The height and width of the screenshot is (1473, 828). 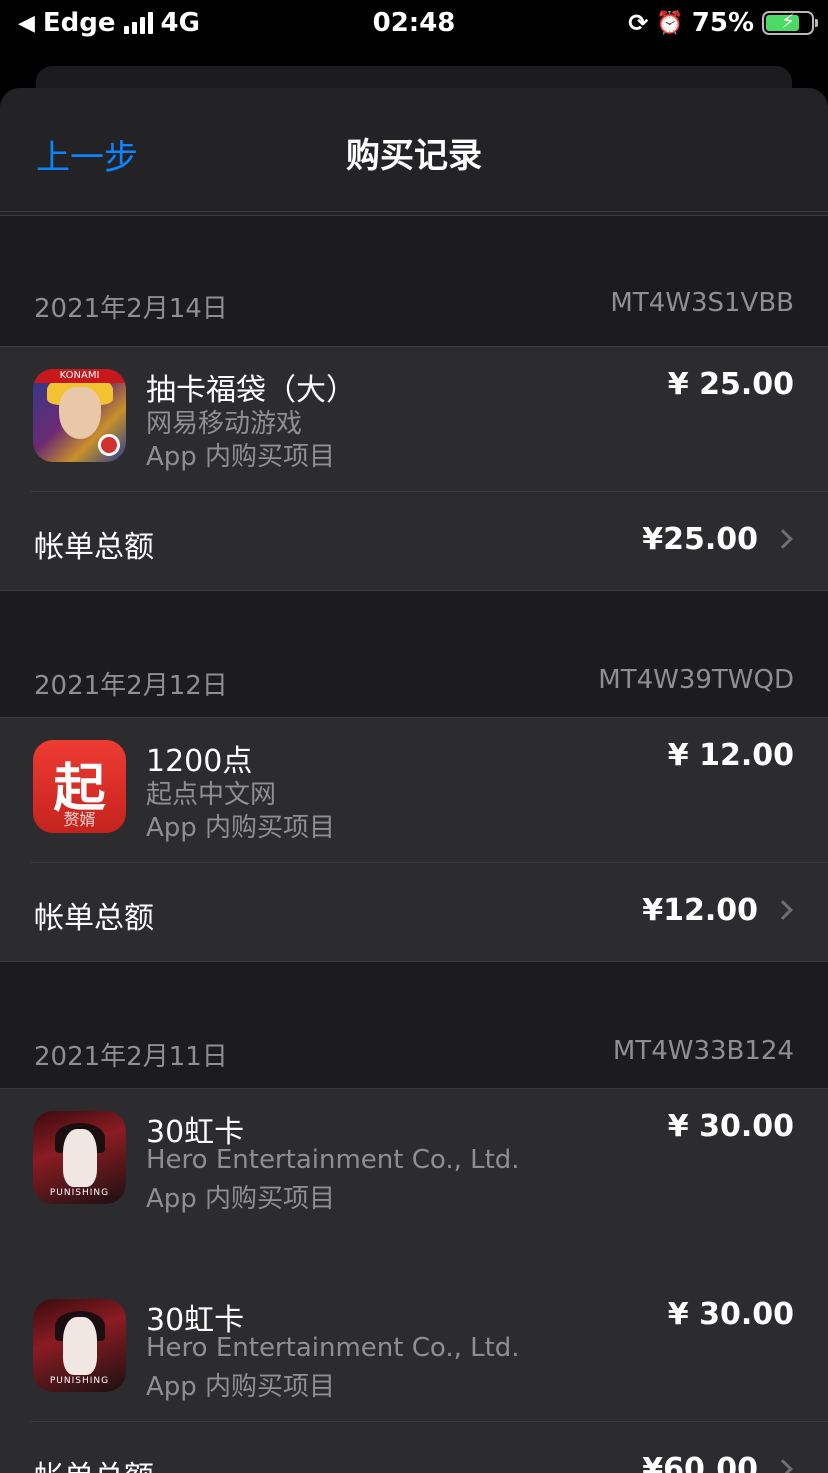 What do you see at coordinates (700, 910) in the screenshot?
I see `bill-total-amount: ¥12.00` at bounding box center [700, 910].